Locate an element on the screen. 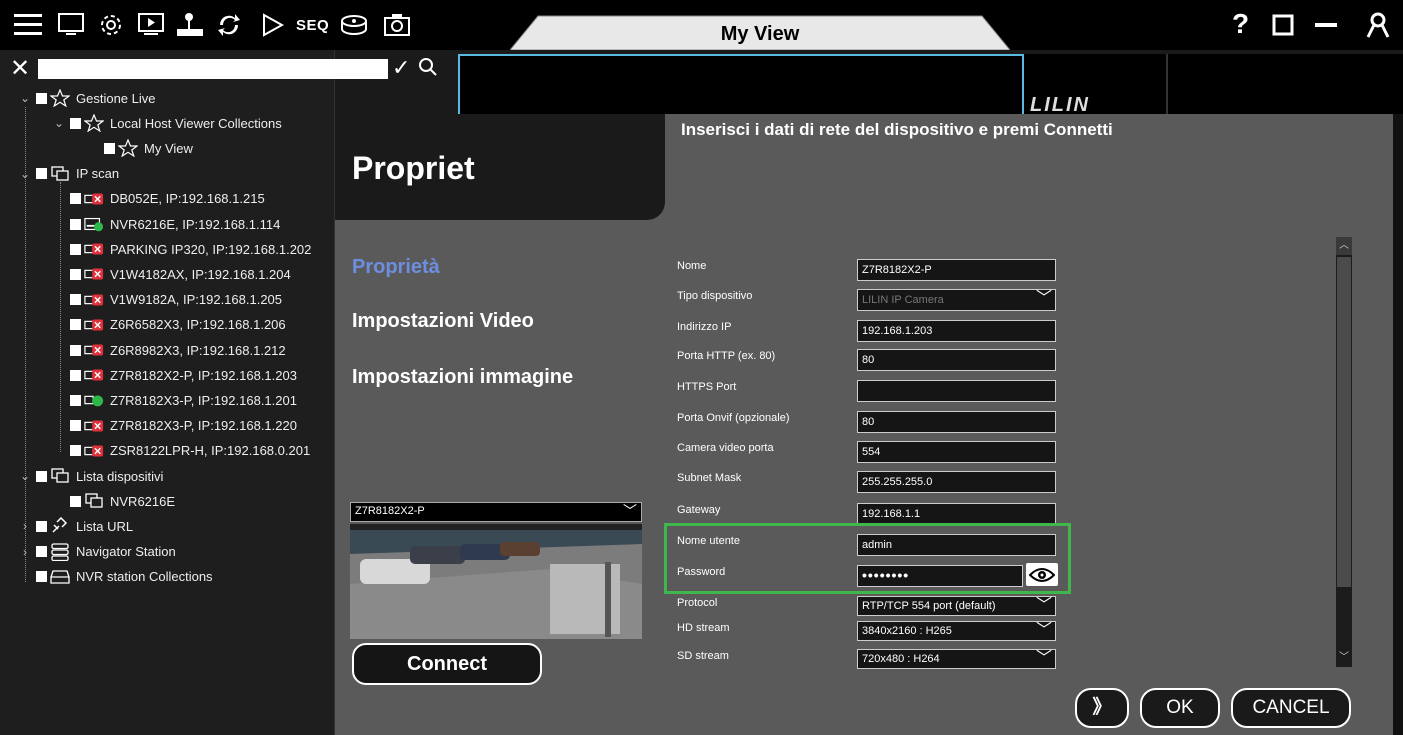 The height and width of the screenshot is (735, 1403). ip-address-input: 192.168.1.203 is located at coordinates (956, 331).